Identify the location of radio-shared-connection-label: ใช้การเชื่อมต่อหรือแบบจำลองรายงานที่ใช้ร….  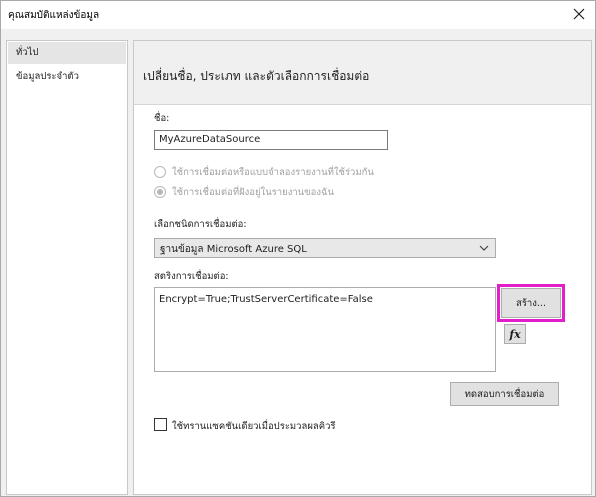
(273, 172).